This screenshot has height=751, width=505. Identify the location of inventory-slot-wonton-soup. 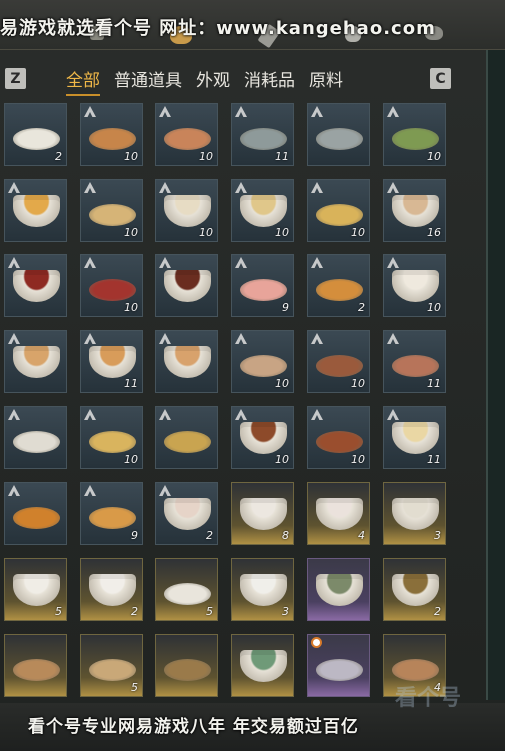
(35, 361).